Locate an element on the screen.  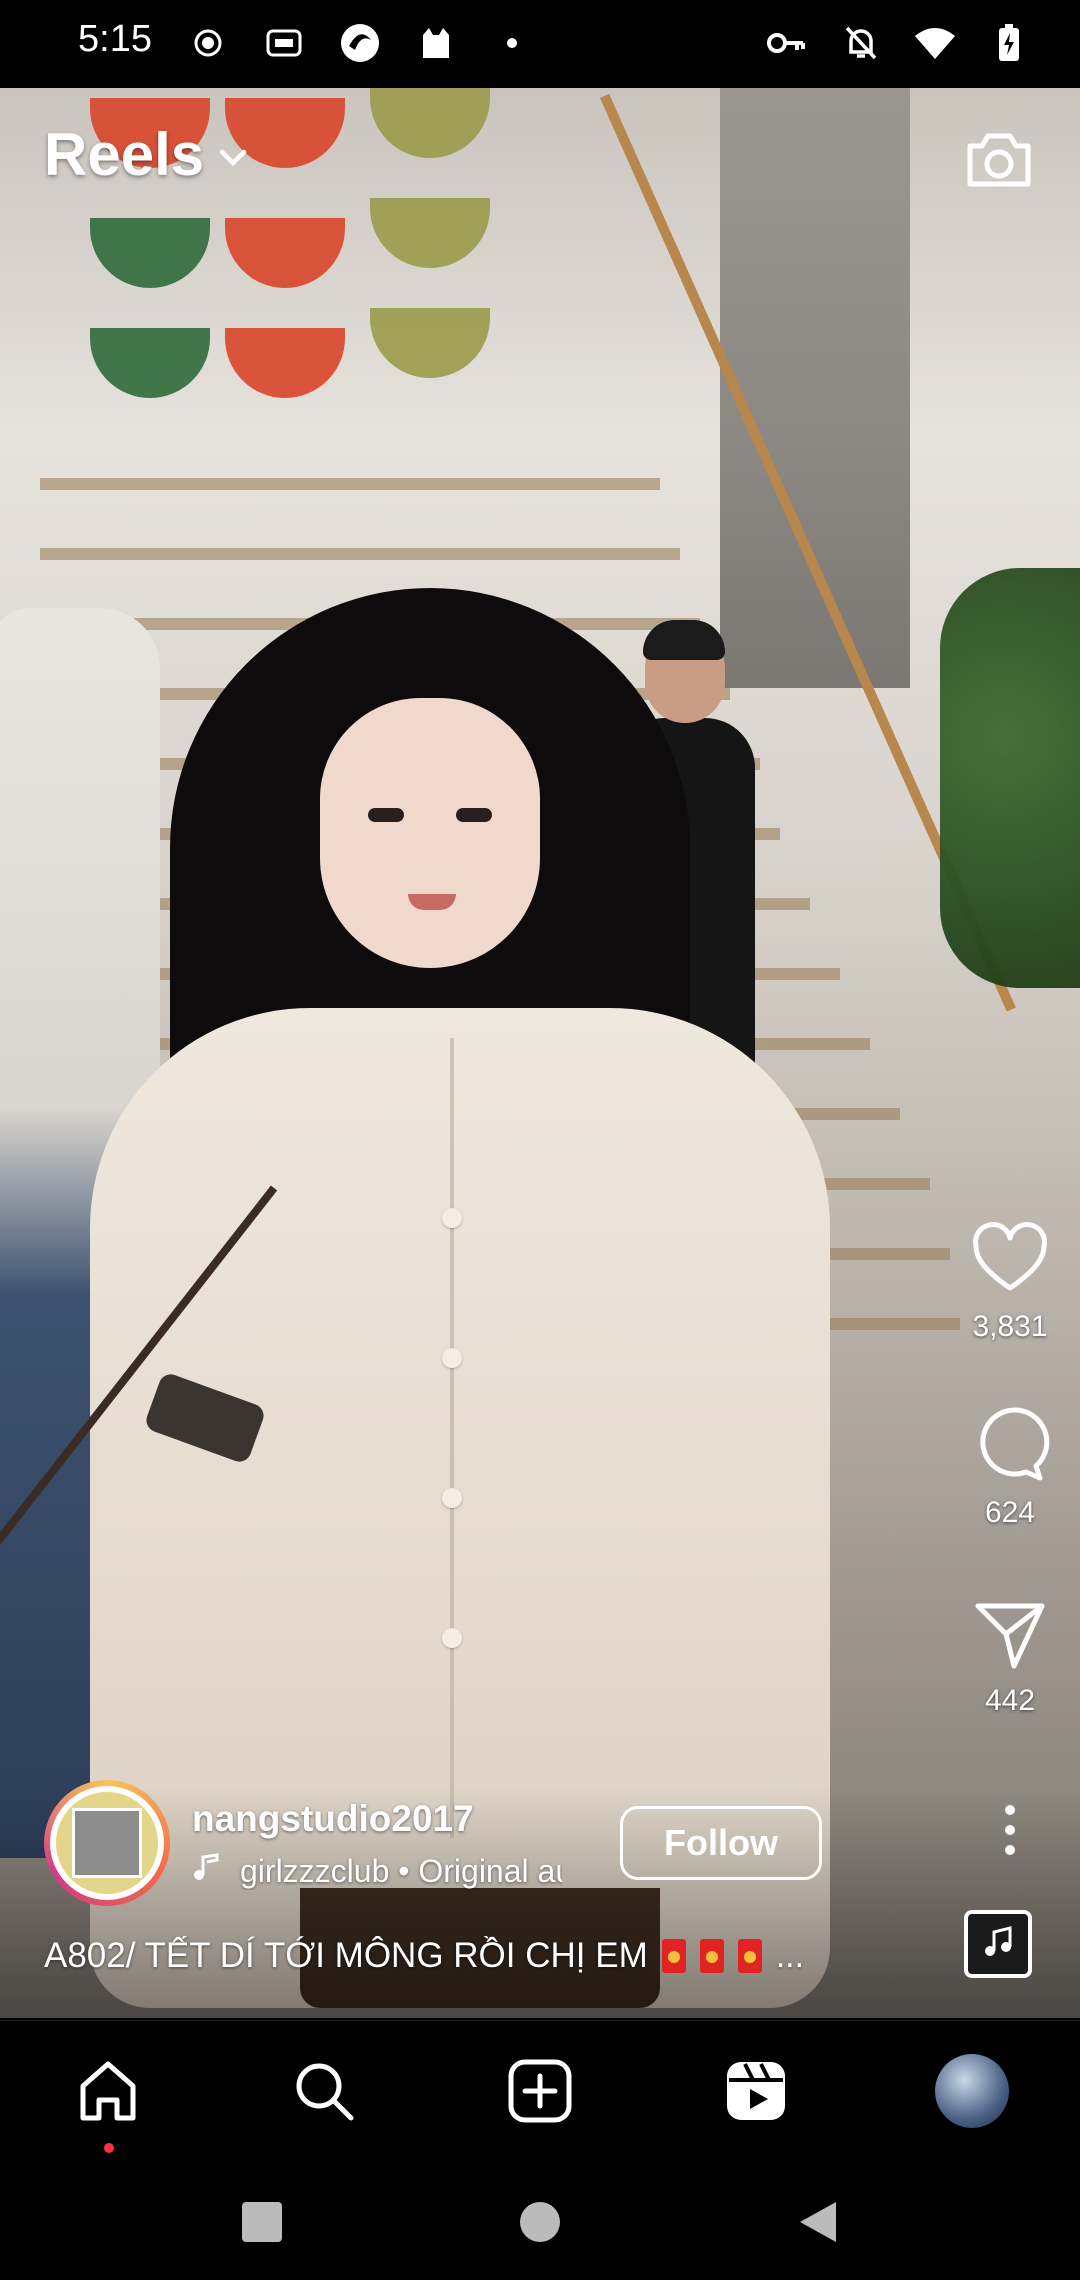
author-avatar is located at coordinates (107, 1843).